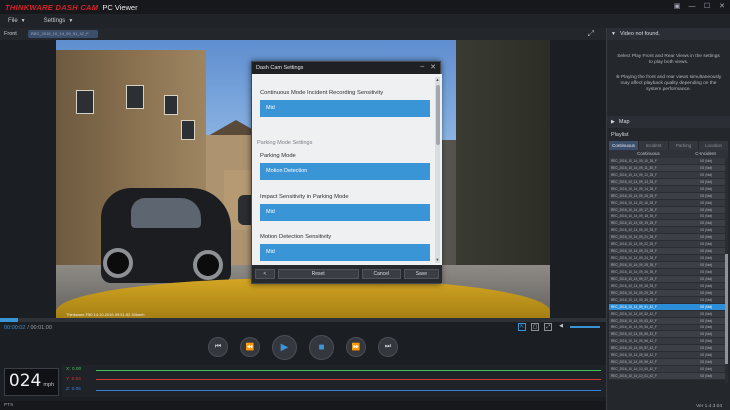  I want to click on menu-settings: Settings ▼, so click(59, 21).